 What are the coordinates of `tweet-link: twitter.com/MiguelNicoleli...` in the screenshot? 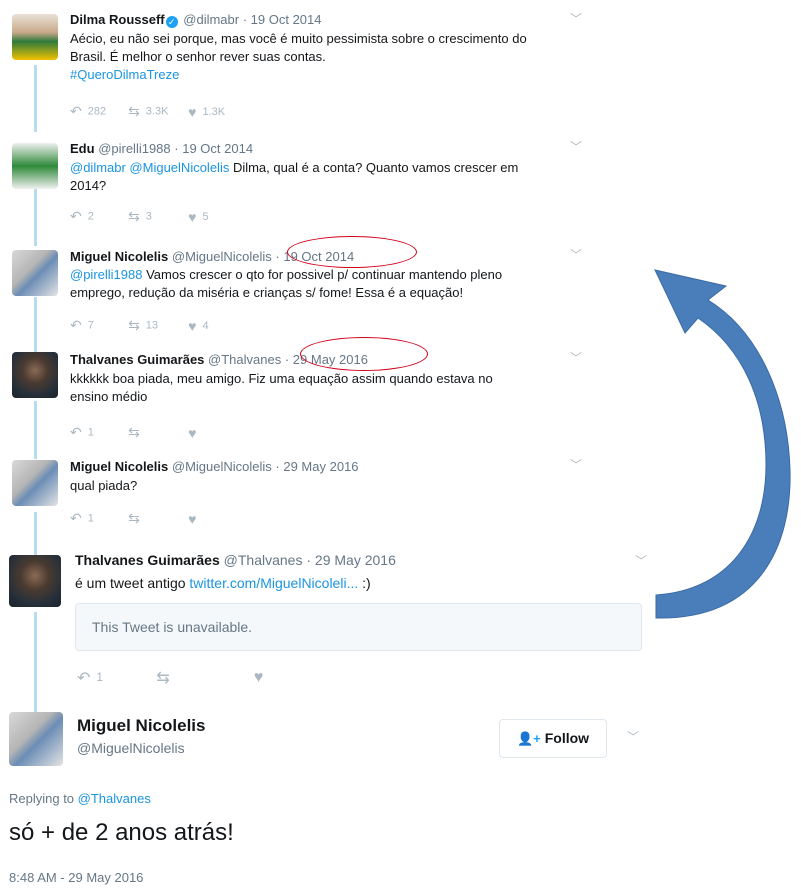 It's located at (273, 583).